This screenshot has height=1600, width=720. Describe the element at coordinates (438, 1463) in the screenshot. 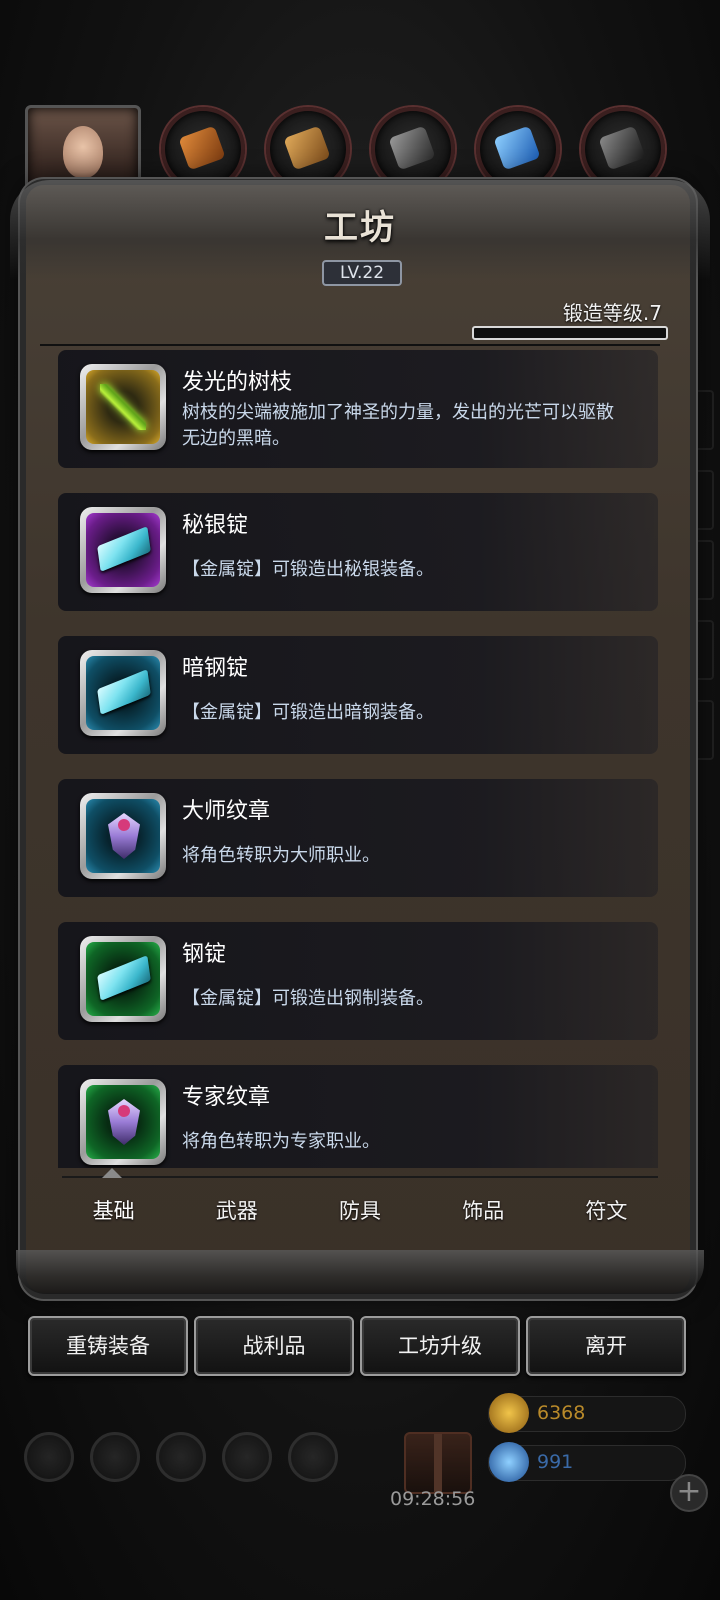

I see `gift-icon` at that location.